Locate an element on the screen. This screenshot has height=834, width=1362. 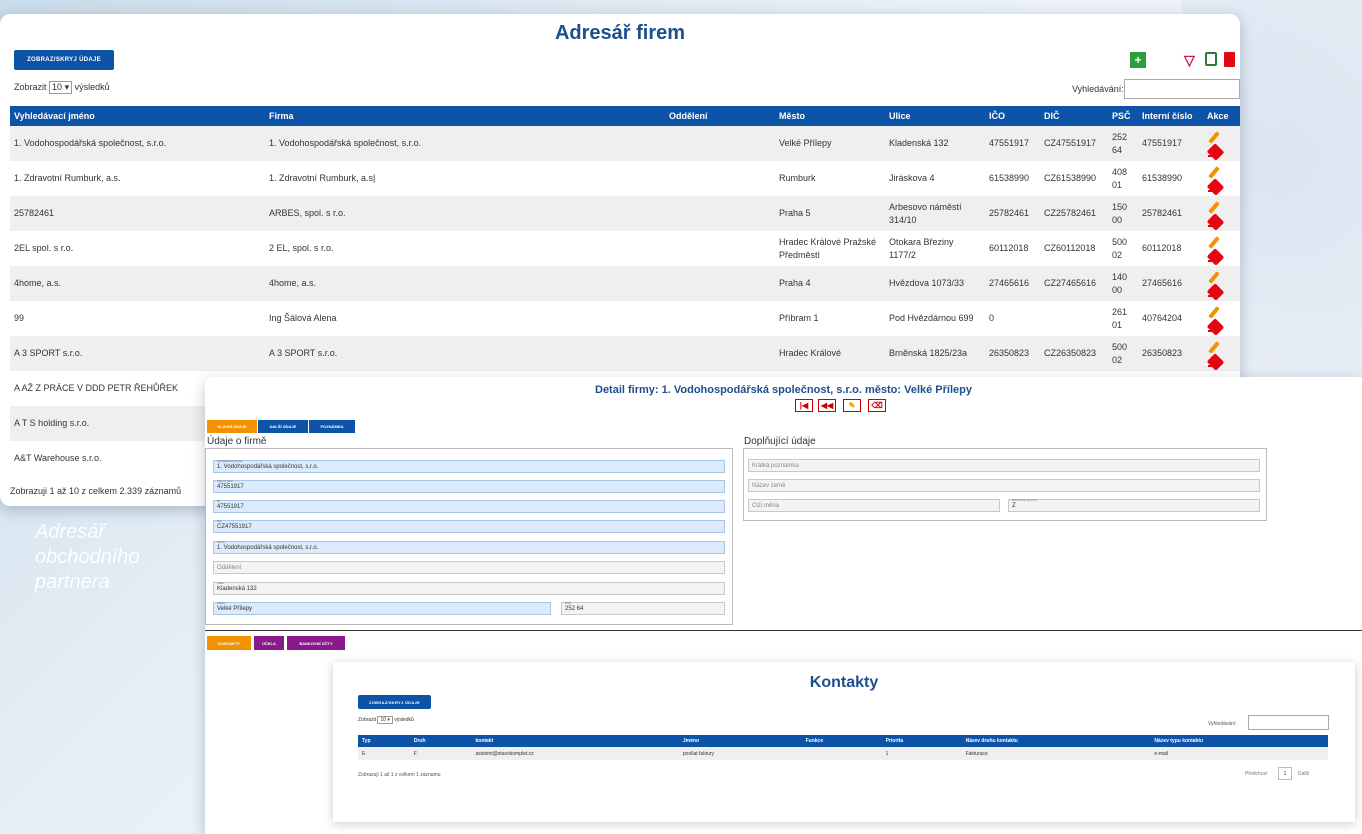
field-placeholder: Cizí měna is located at coordinates (766, 506).